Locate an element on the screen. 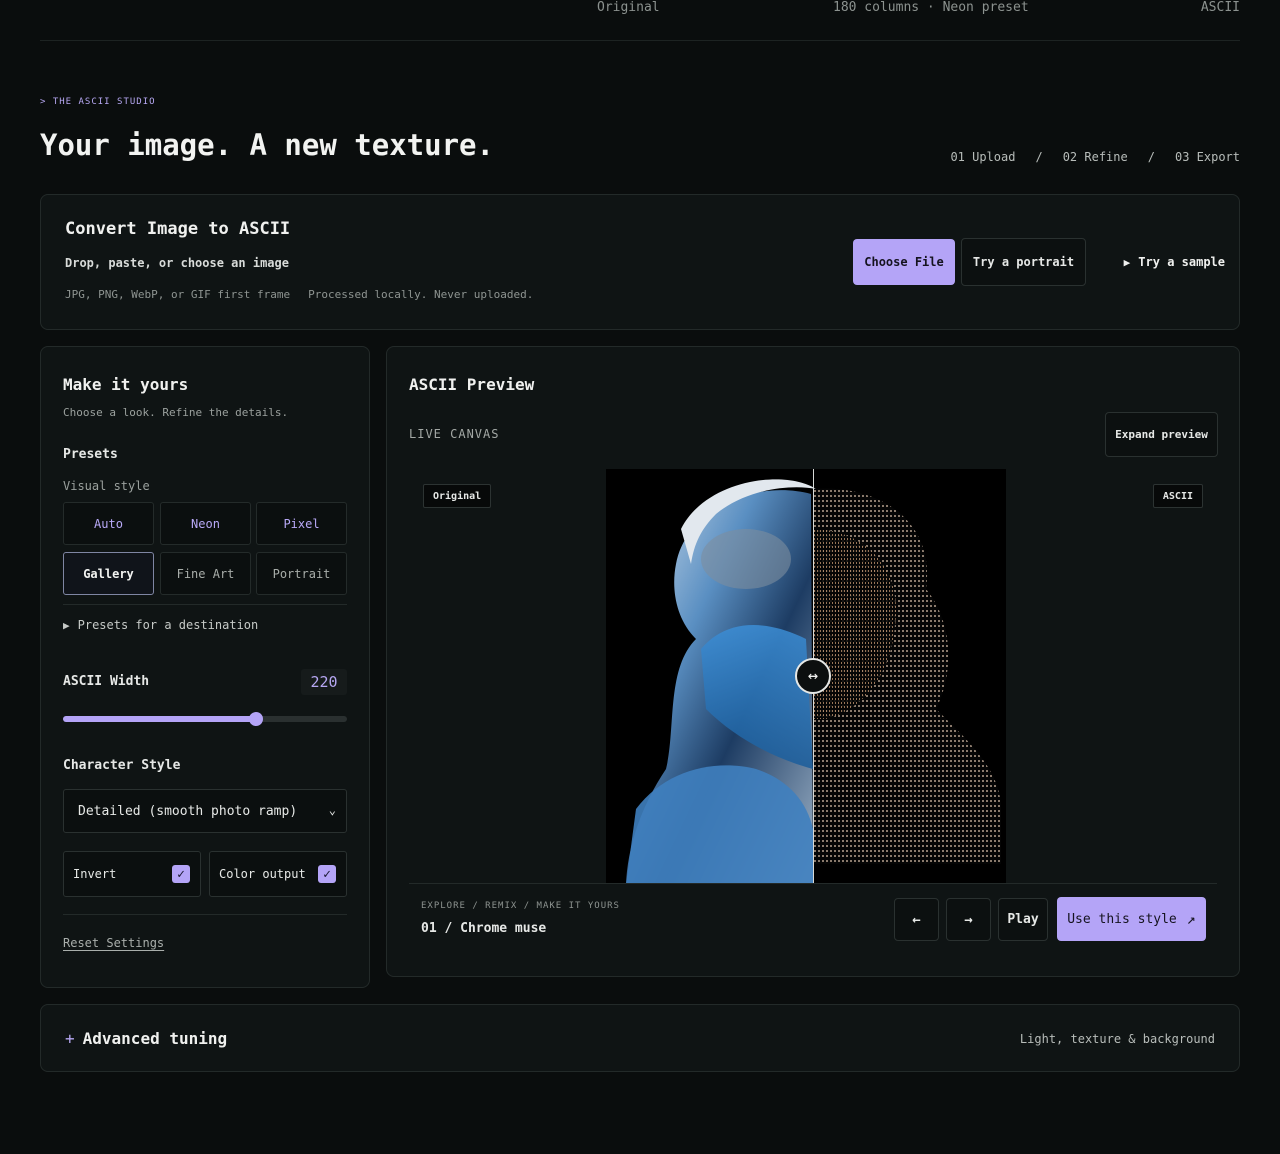 This screenshot has width=1280, height=1154. invert-checkbox: ✓ is located at coordinates (181, 874).